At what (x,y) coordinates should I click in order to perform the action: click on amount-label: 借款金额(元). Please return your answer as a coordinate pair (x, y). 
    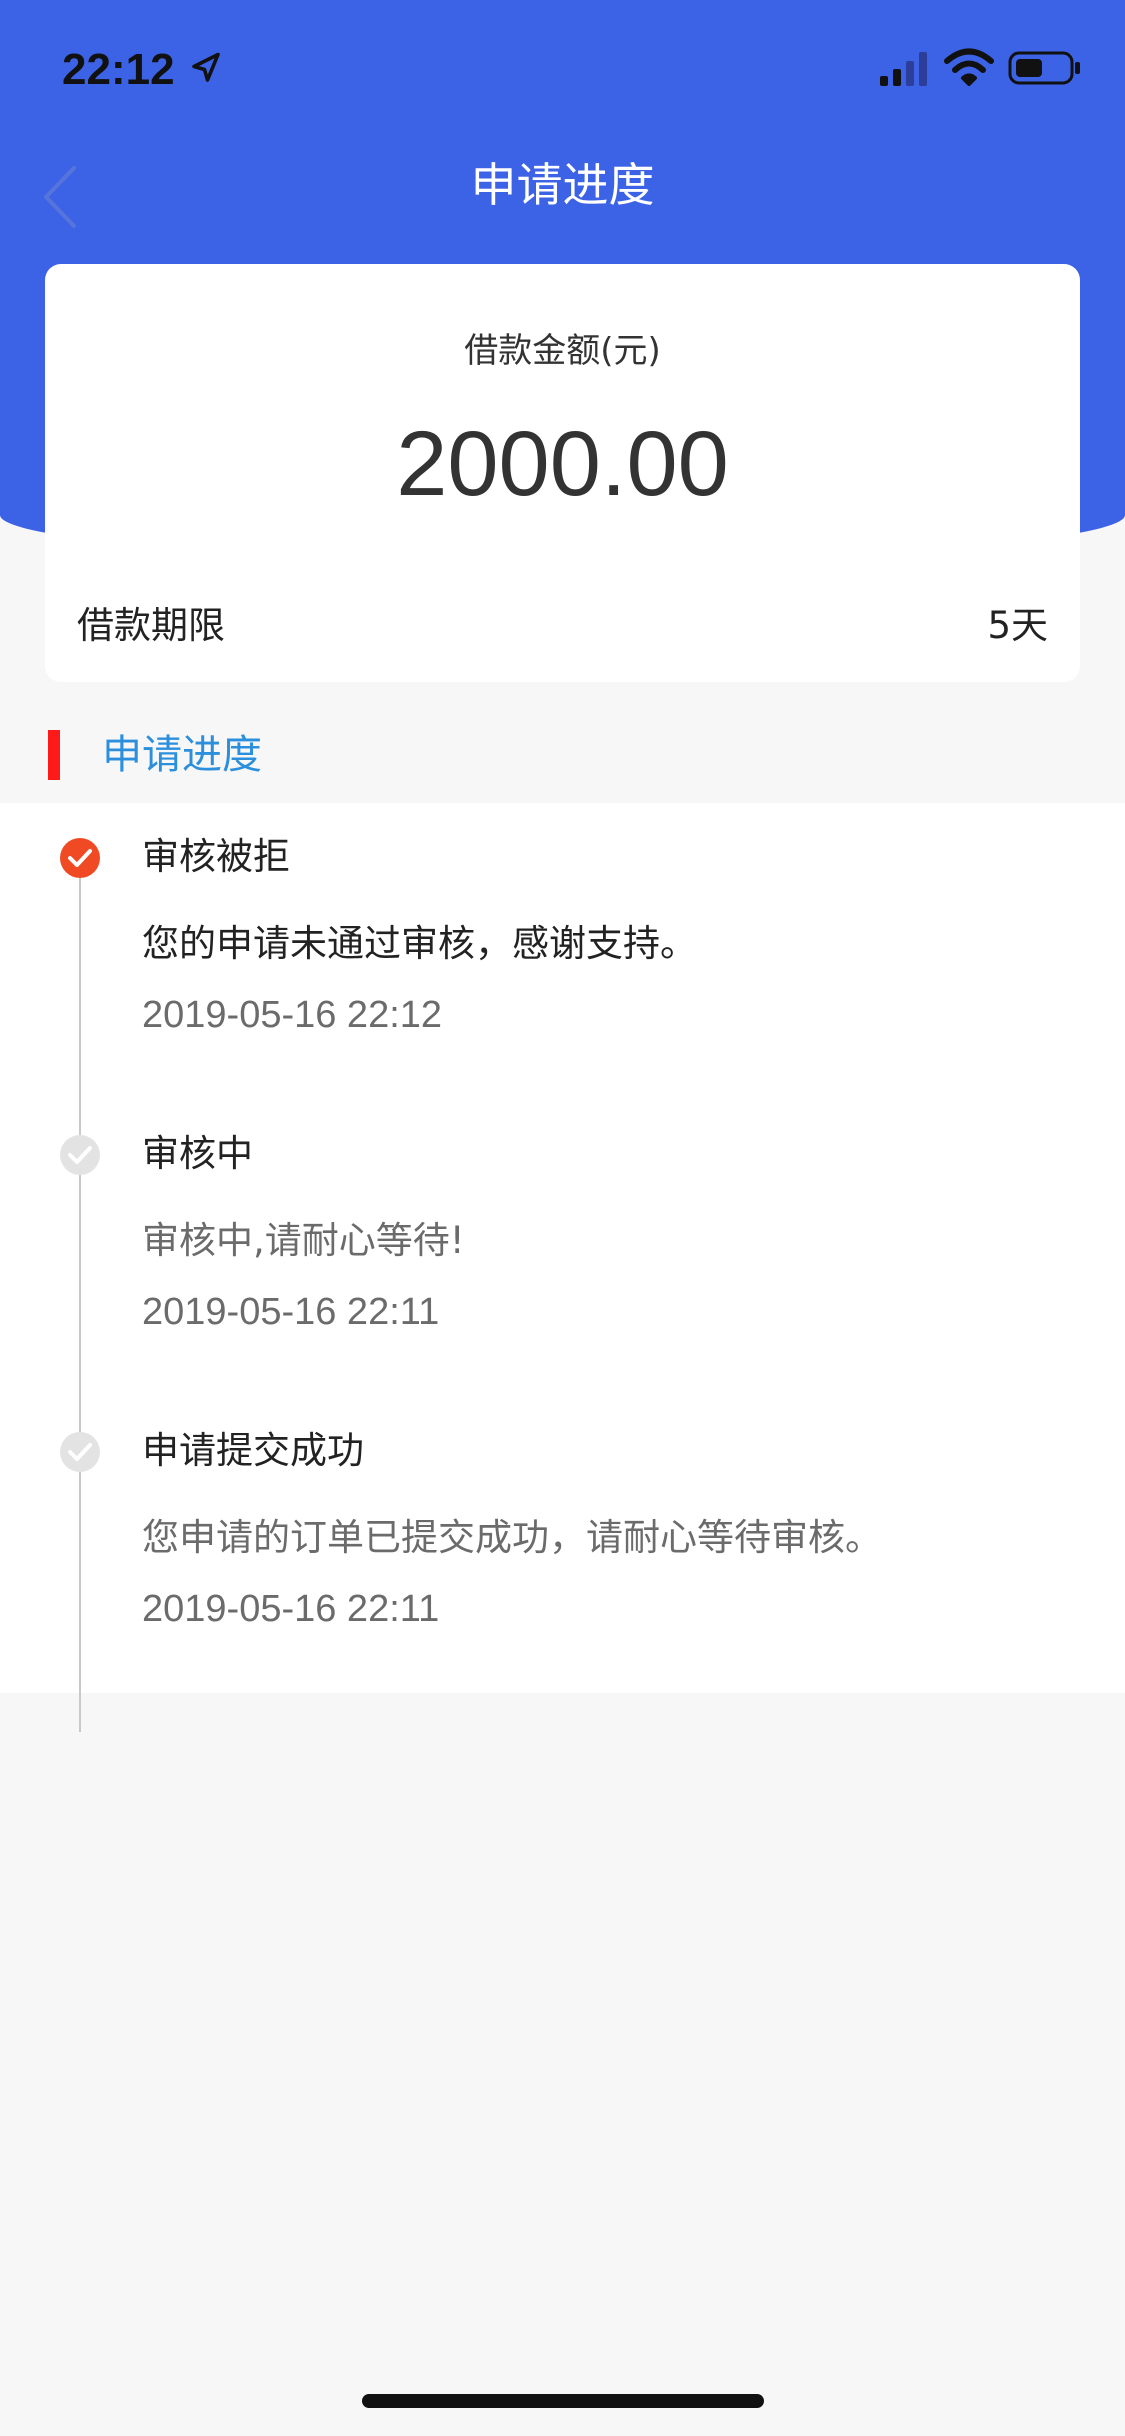
    Looking at the image, I should click on (562, 351).